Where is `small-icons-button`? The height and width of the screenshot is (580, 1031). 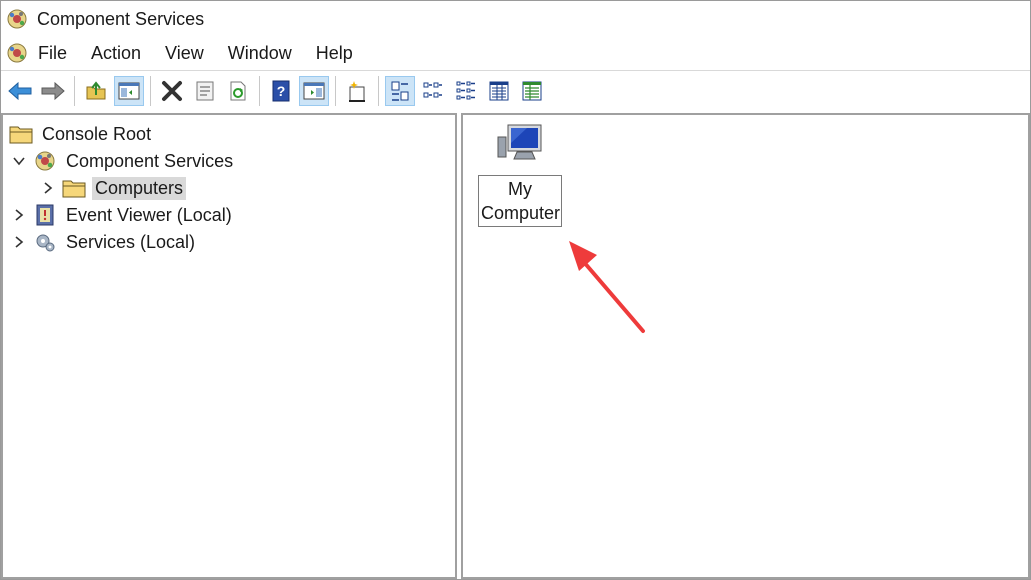
small-icons-button is located at coordinates (433, 91).